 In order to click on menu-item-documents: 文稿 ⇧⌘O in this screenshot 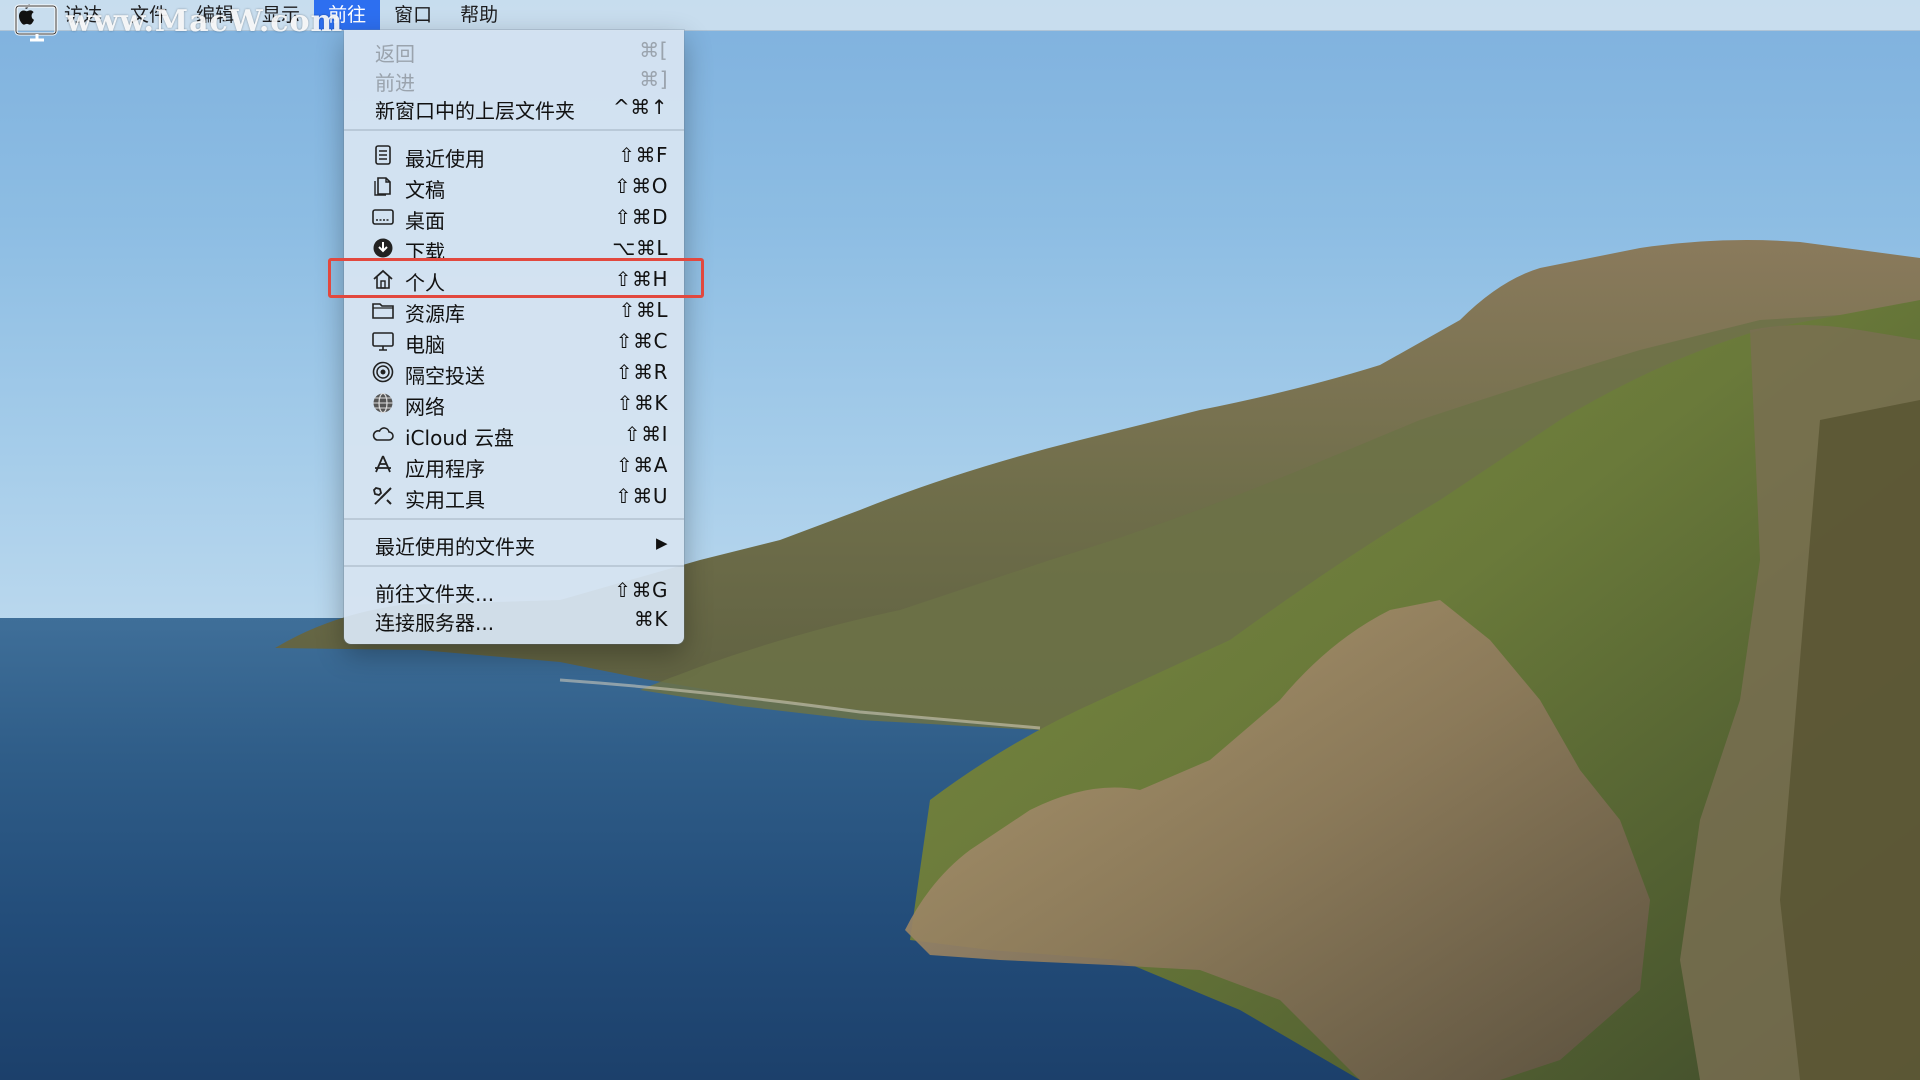, I will do `click(514, 186)`.